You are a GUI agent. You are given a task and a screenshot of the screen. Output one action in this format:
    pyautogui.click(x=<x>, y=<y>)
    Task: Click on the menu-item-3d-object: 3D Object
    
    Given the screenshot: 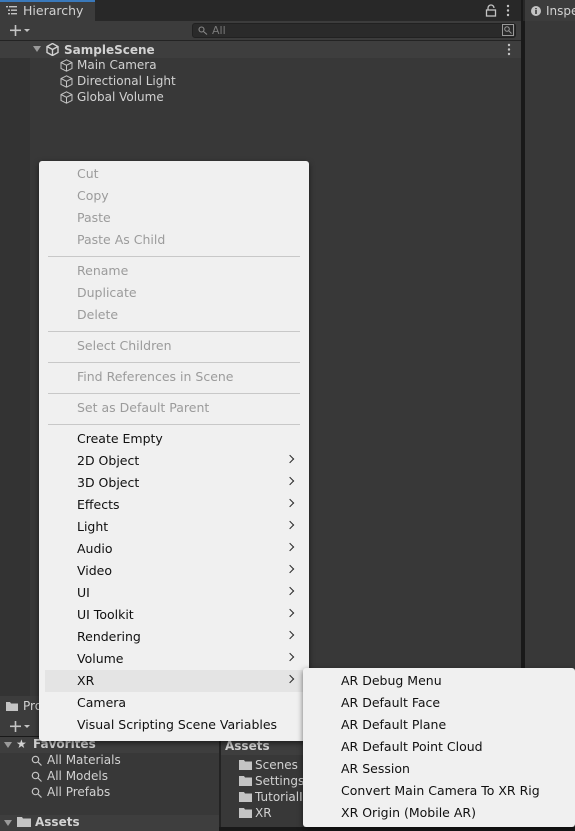 What is the action you would take?
    pyautogui.click(x=174, y=483)
    